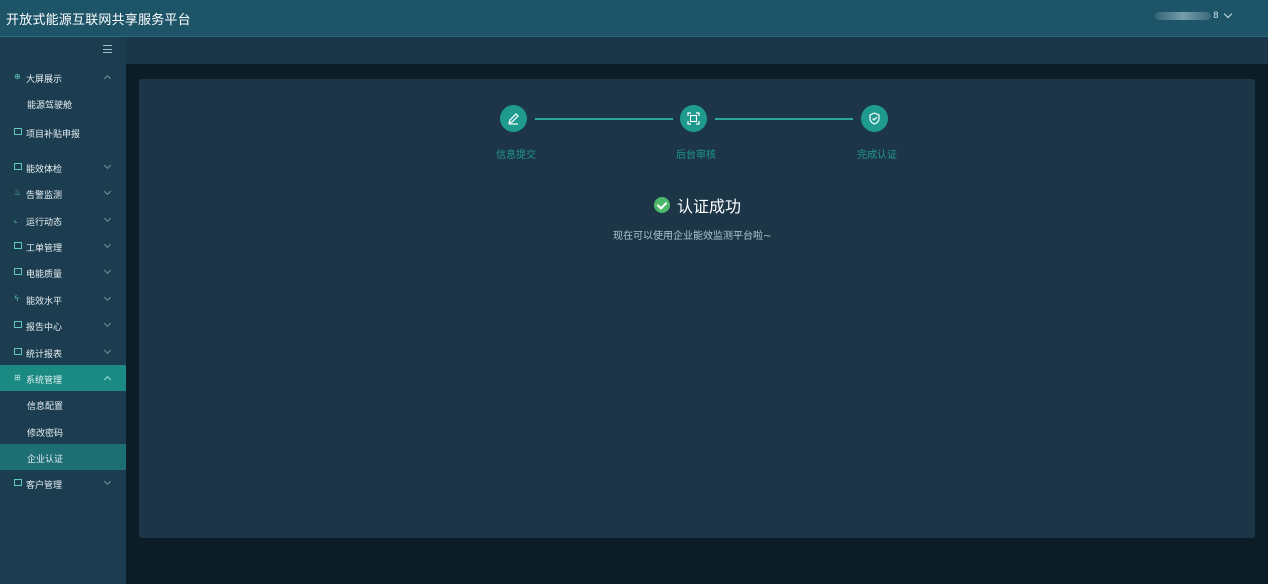 This screenshot has width=1268, height=584. What do you see at coordinates (45, 407) in the screenshot?
I see `sidebar-item-label: 信息配置` at bounding box center [45, 407].